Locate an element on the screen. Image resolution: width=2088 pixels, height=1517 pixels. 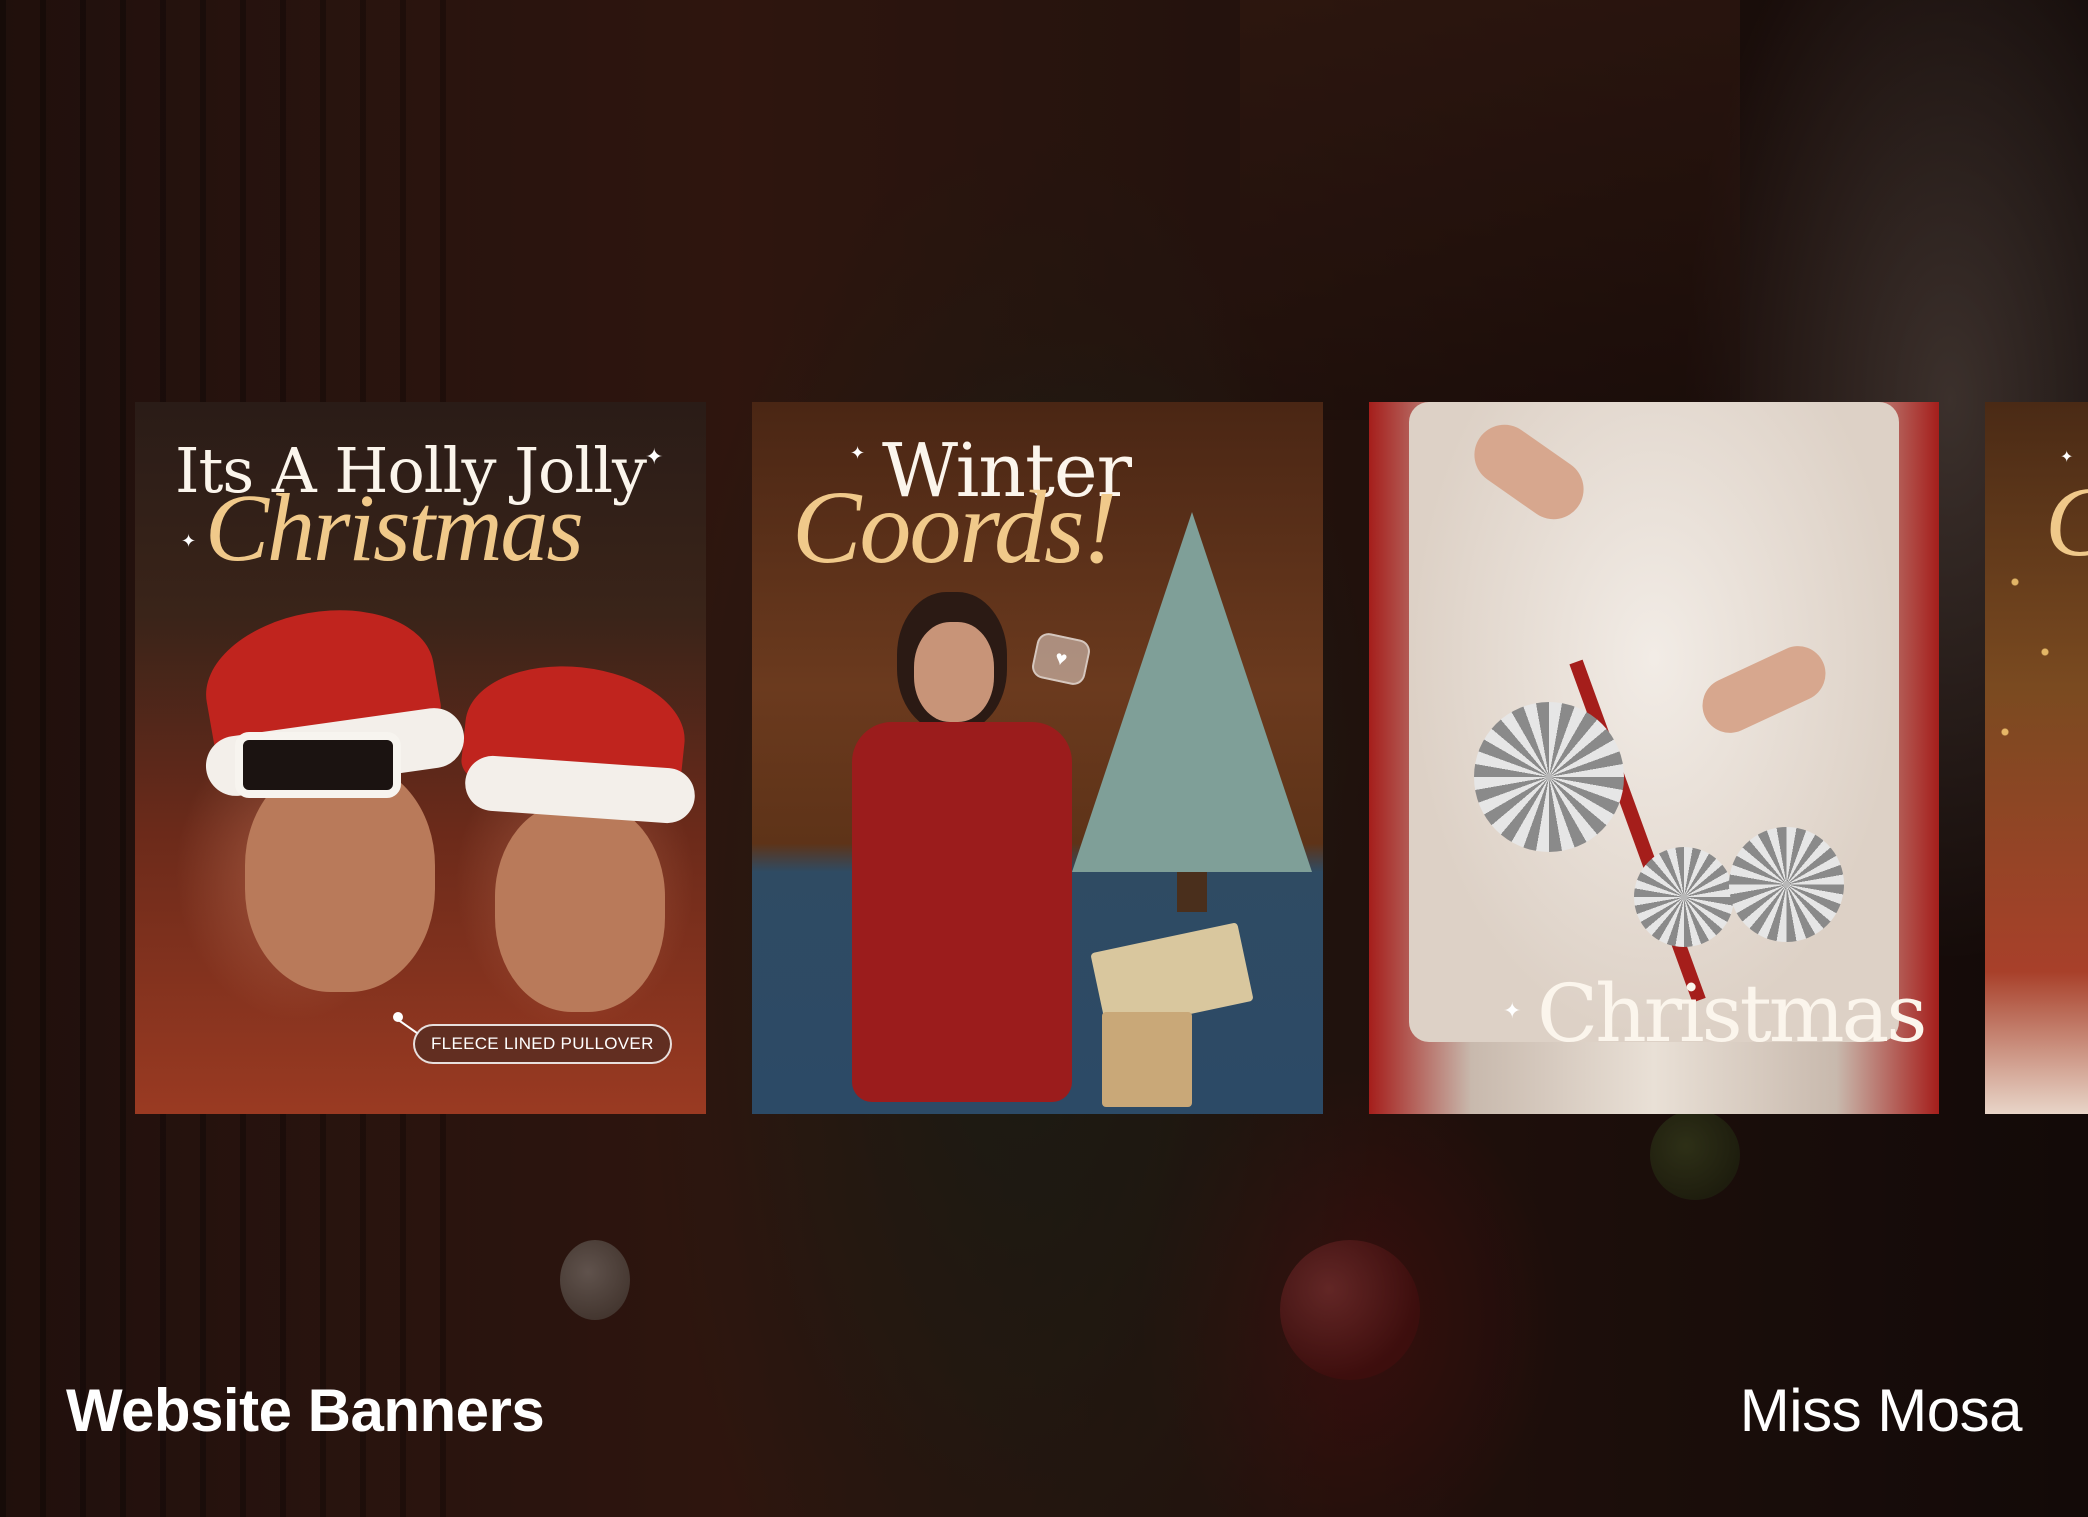
coffee-cup-holder is located at coordinates (1147, 1059).